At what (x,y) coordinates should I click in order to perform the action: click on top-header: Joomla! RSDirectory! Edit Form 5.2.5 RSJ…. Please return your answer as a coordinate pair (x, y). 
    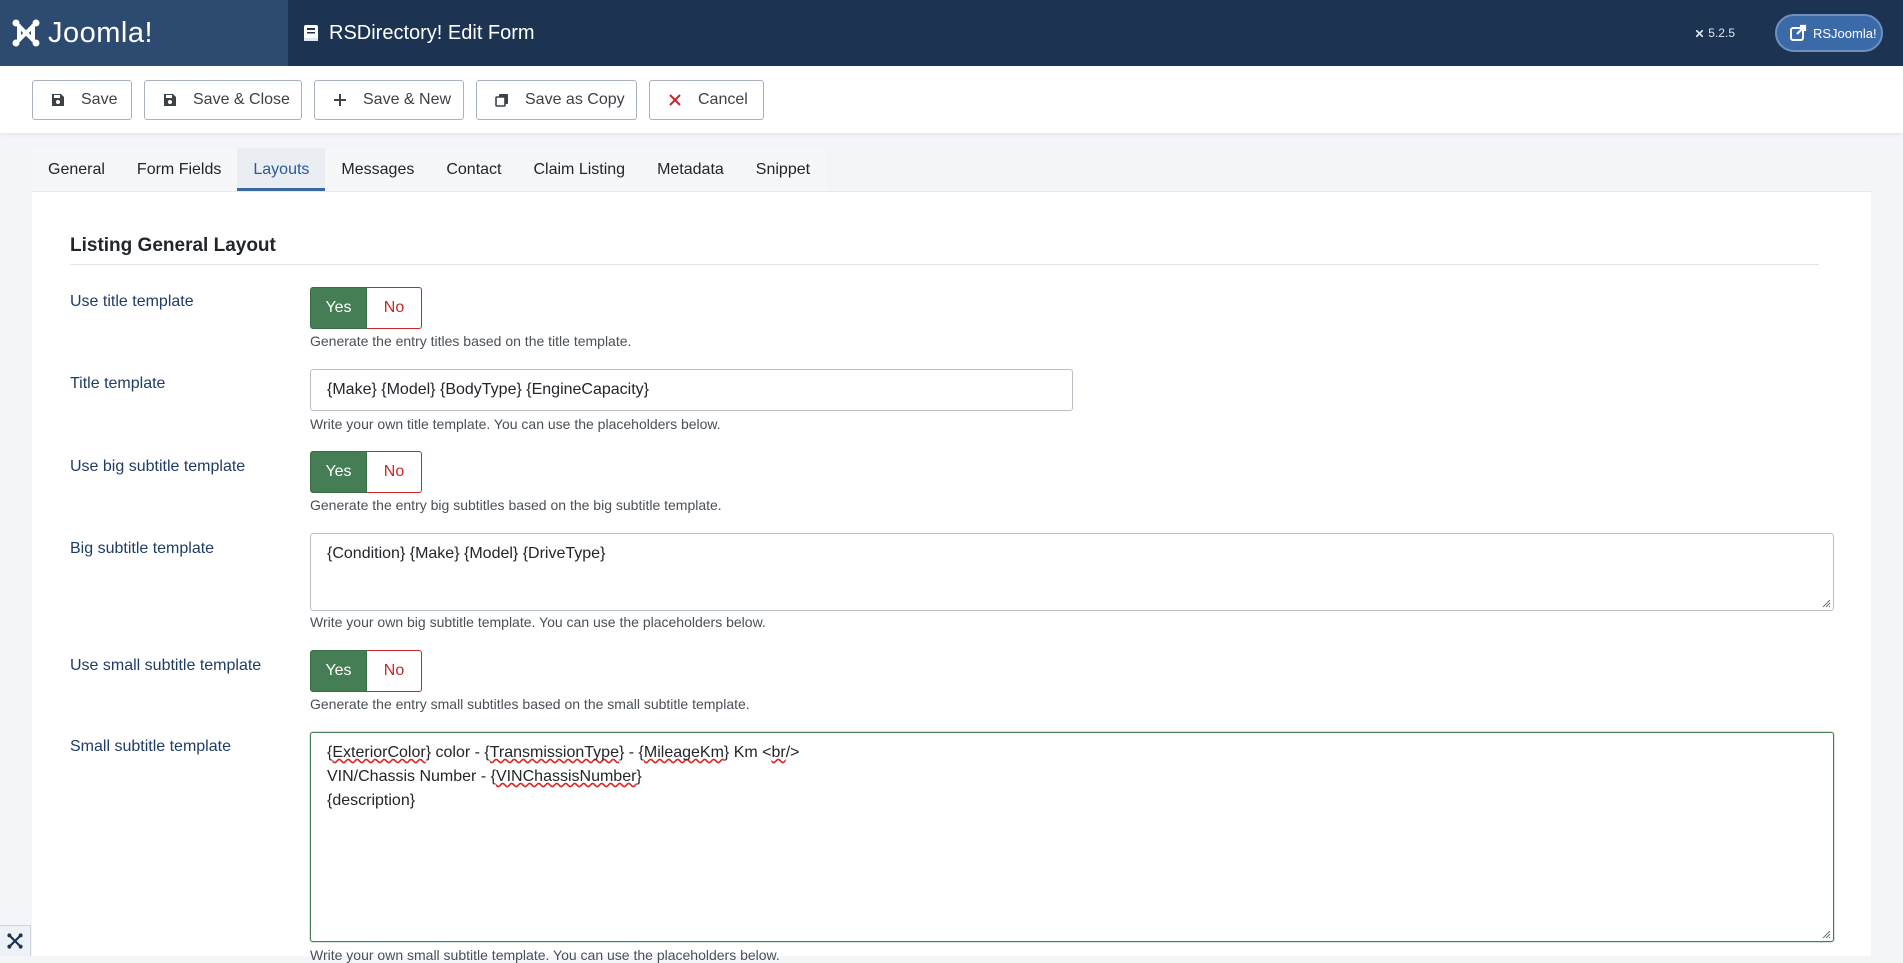
    Looking at the image, I should click on (951, 33).